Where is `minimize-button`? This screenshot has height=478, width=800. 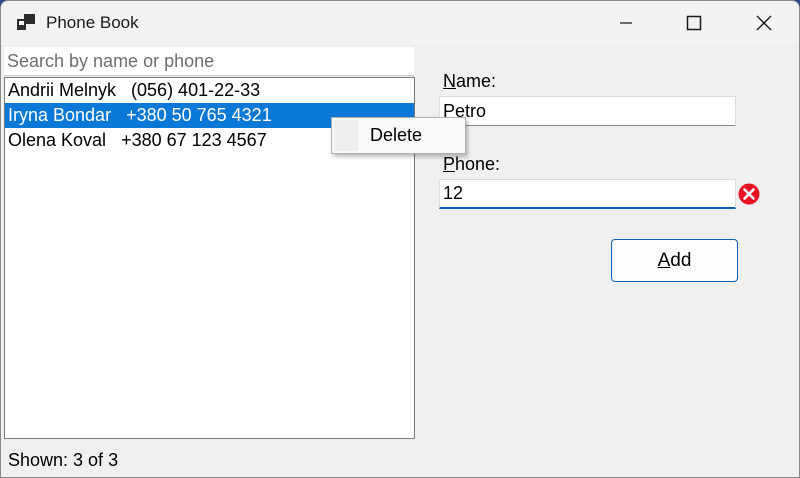 minimize-button is located at coordinates (626, 23).